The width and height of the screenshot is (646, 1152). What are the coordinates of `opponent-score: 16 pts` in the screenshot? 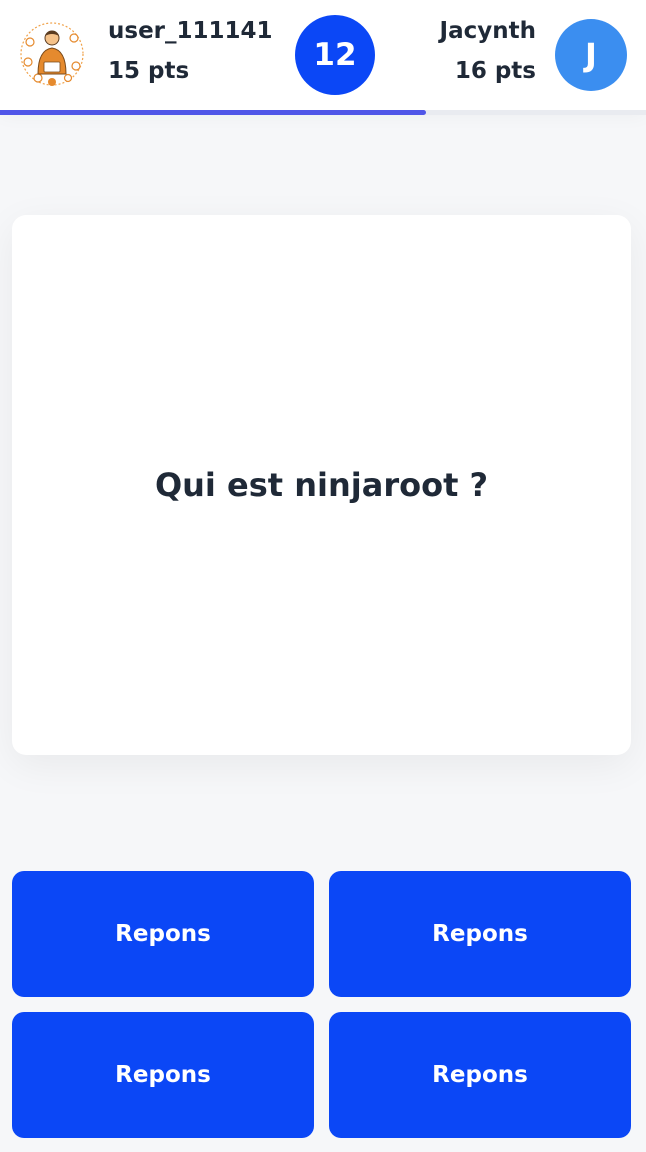 It's located at (495, 71).